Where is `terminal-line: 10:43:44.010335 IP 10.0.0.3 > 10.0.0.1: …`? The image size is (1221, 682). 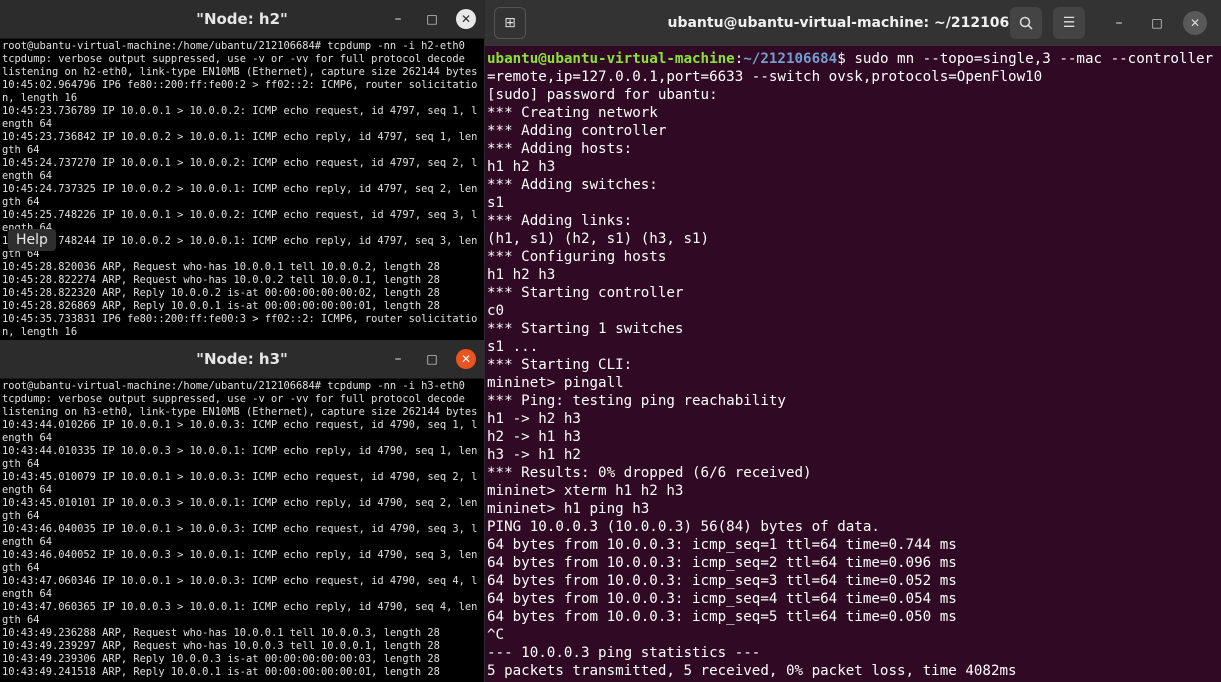
terminal-line: 10:43:44.010335 IP 10.0.0.3 > 10.0.0.1: … is located at coordinates (240, 457).